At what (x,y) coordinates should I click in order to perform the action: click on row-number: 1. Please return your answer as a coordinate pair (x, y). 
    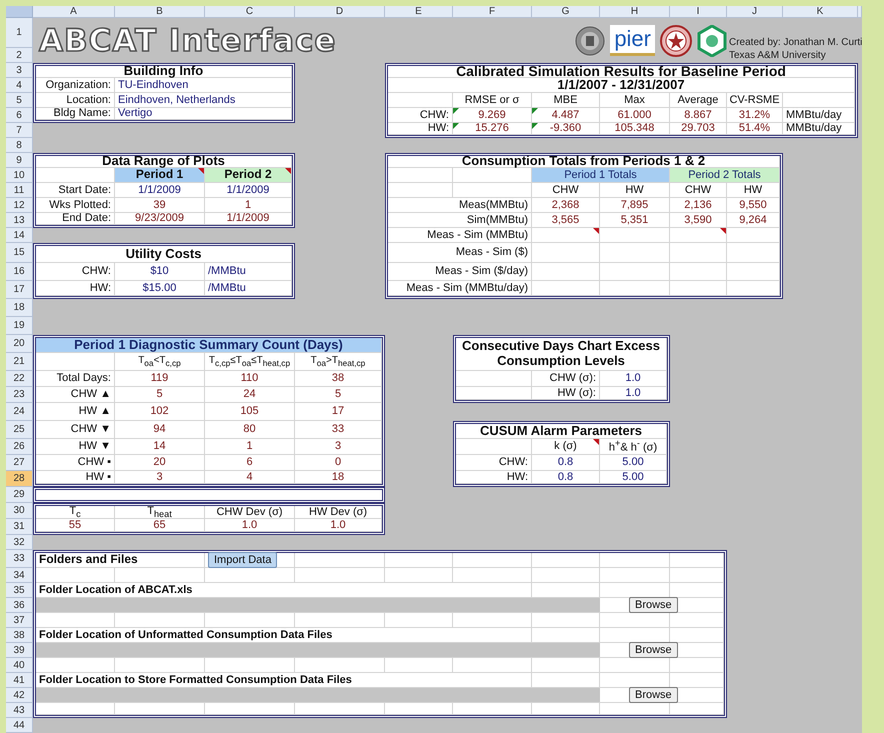
    Looking at the image, I should click on (19, 33).